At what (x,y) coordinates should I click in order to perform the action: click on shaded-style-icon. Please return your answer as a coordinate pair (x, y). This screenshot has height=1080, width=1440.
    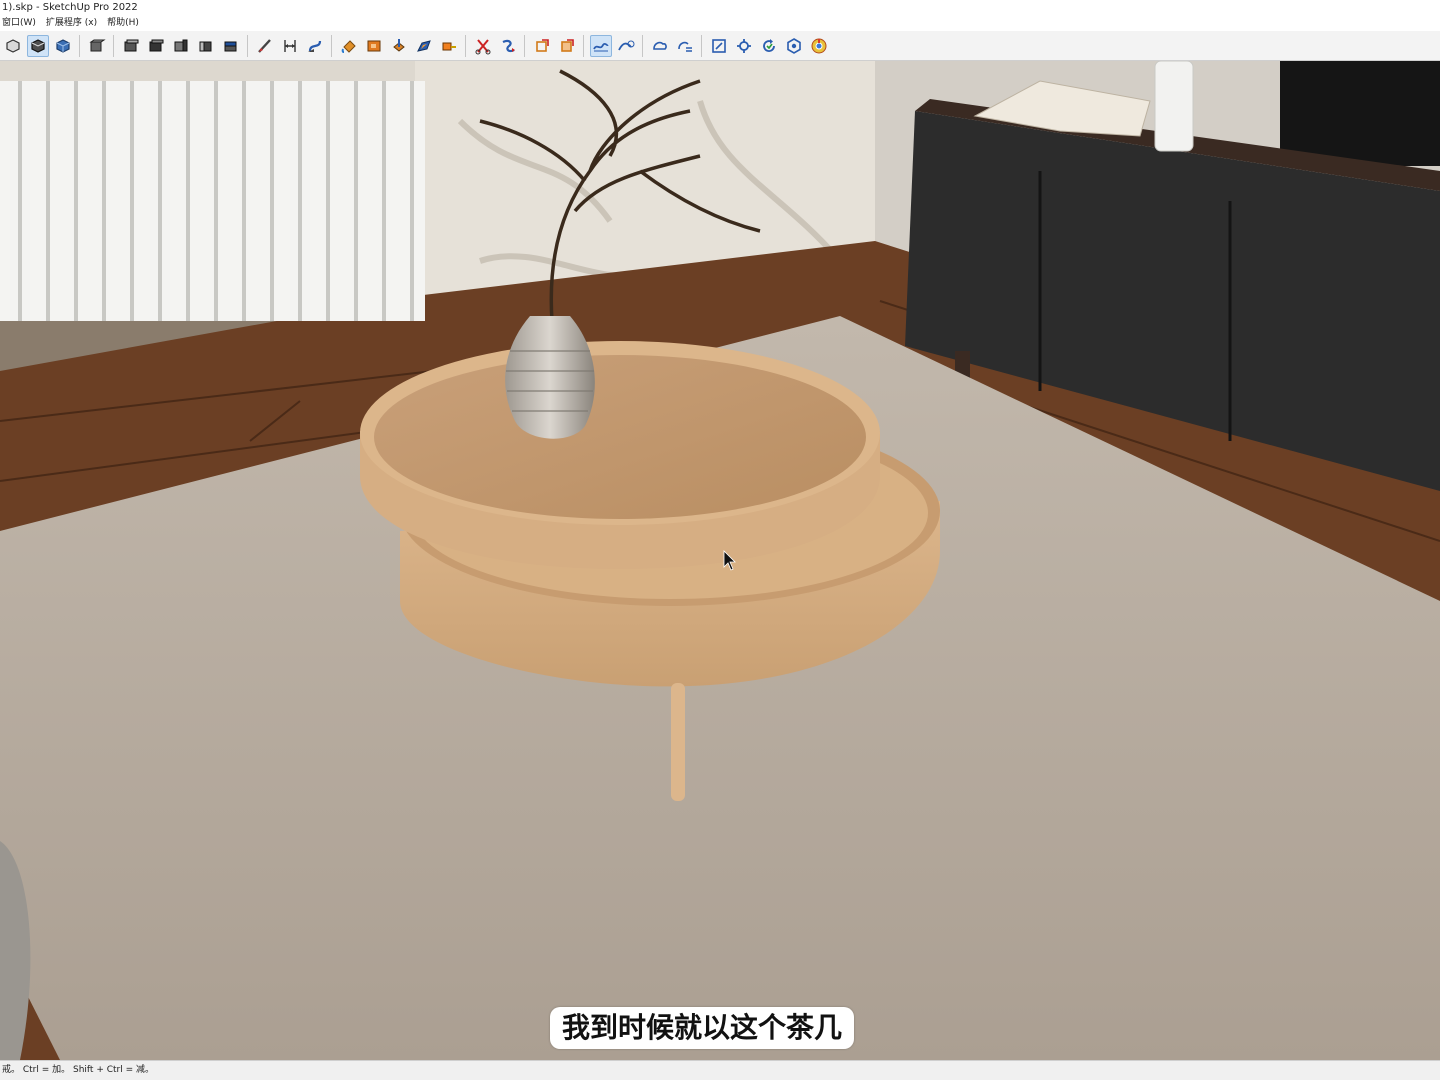
    Looking at the image, I should click on (37, 45).